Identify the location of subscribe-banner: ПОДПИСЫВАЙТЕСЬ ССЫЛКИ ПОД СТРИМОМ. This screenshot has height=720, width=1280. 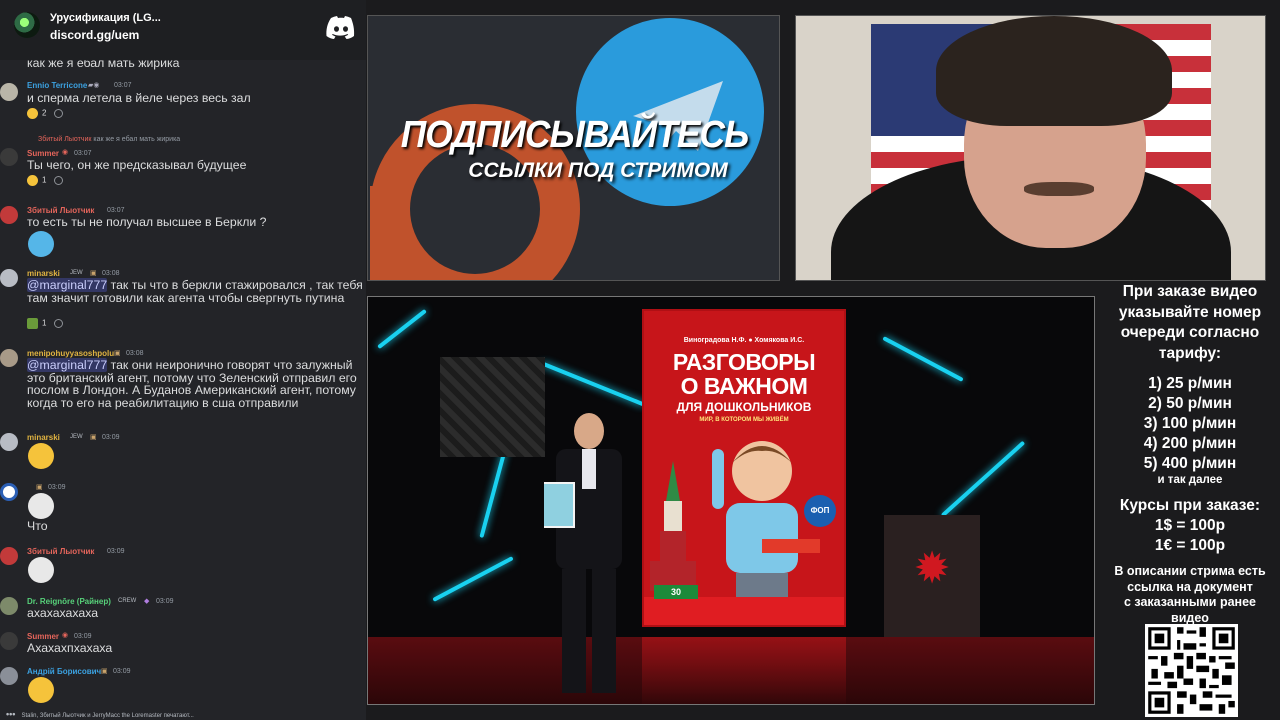
(573, 148).